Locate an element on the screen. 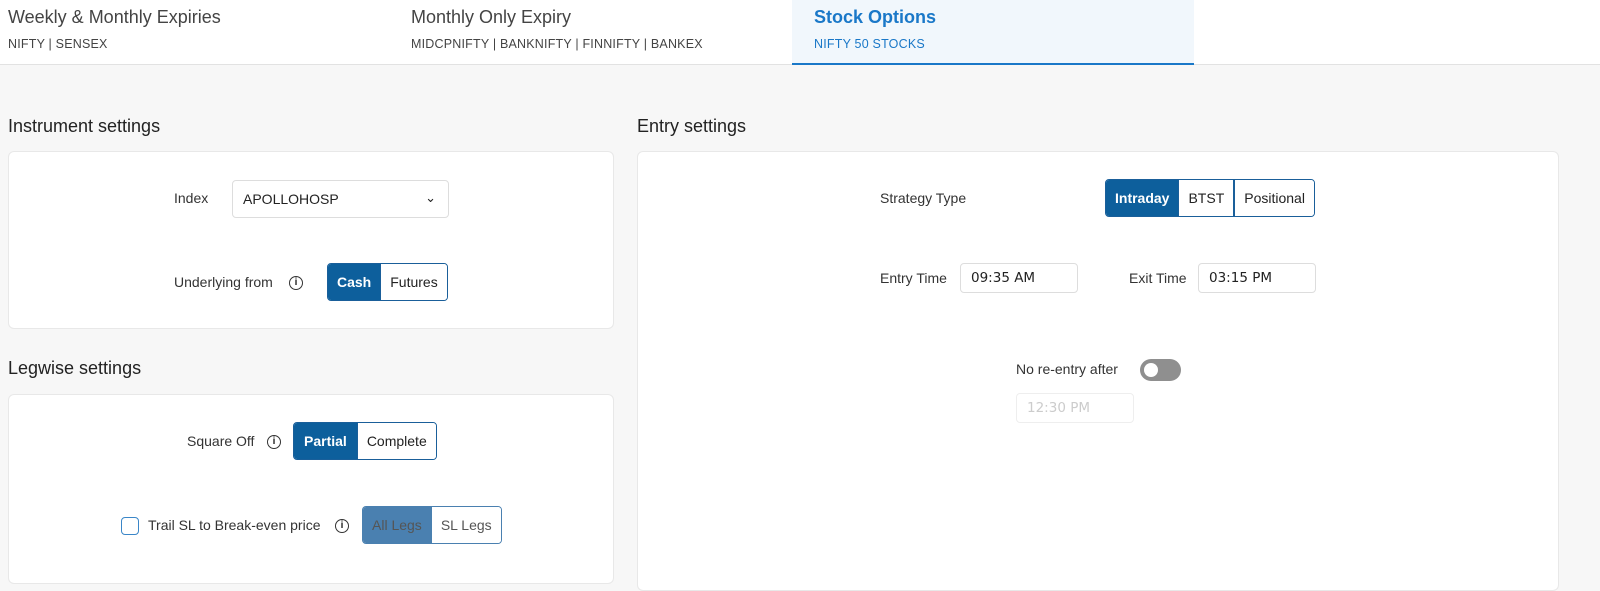  tab-subtitle: NIFTY | SENSEX is located at coordinates (58, 44).